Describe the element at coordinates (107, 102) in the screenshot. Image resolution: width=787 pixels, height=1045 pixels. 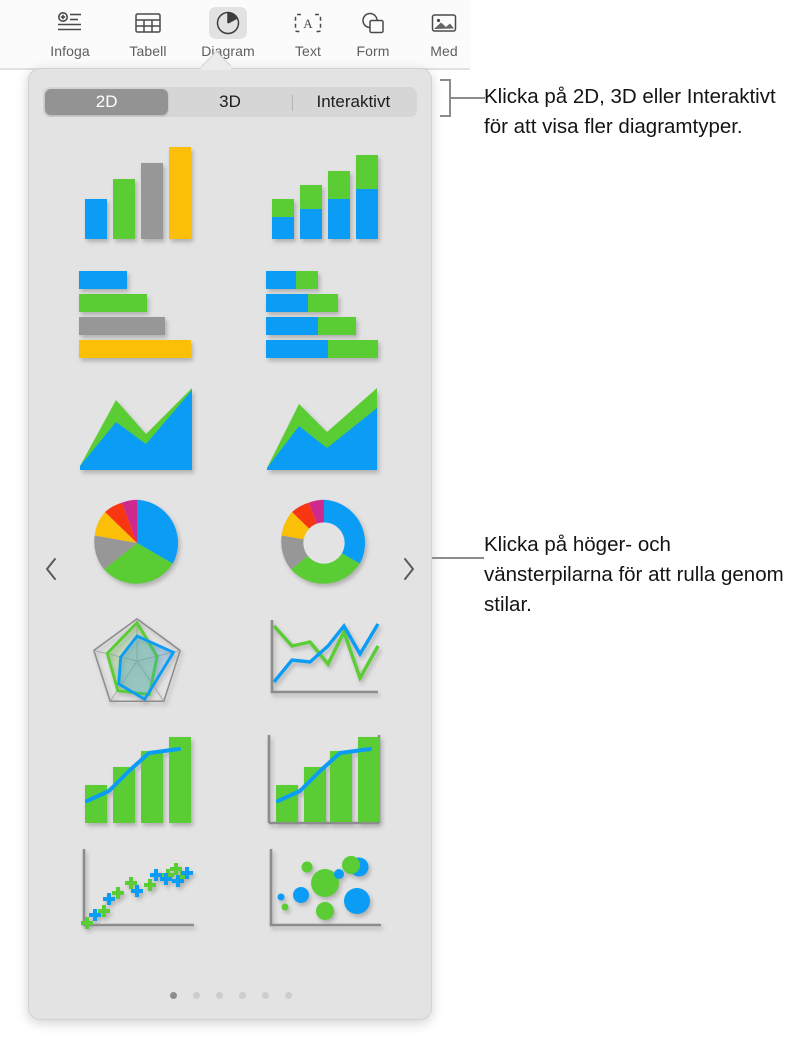
I see `tab-2d: 2D` at that location.